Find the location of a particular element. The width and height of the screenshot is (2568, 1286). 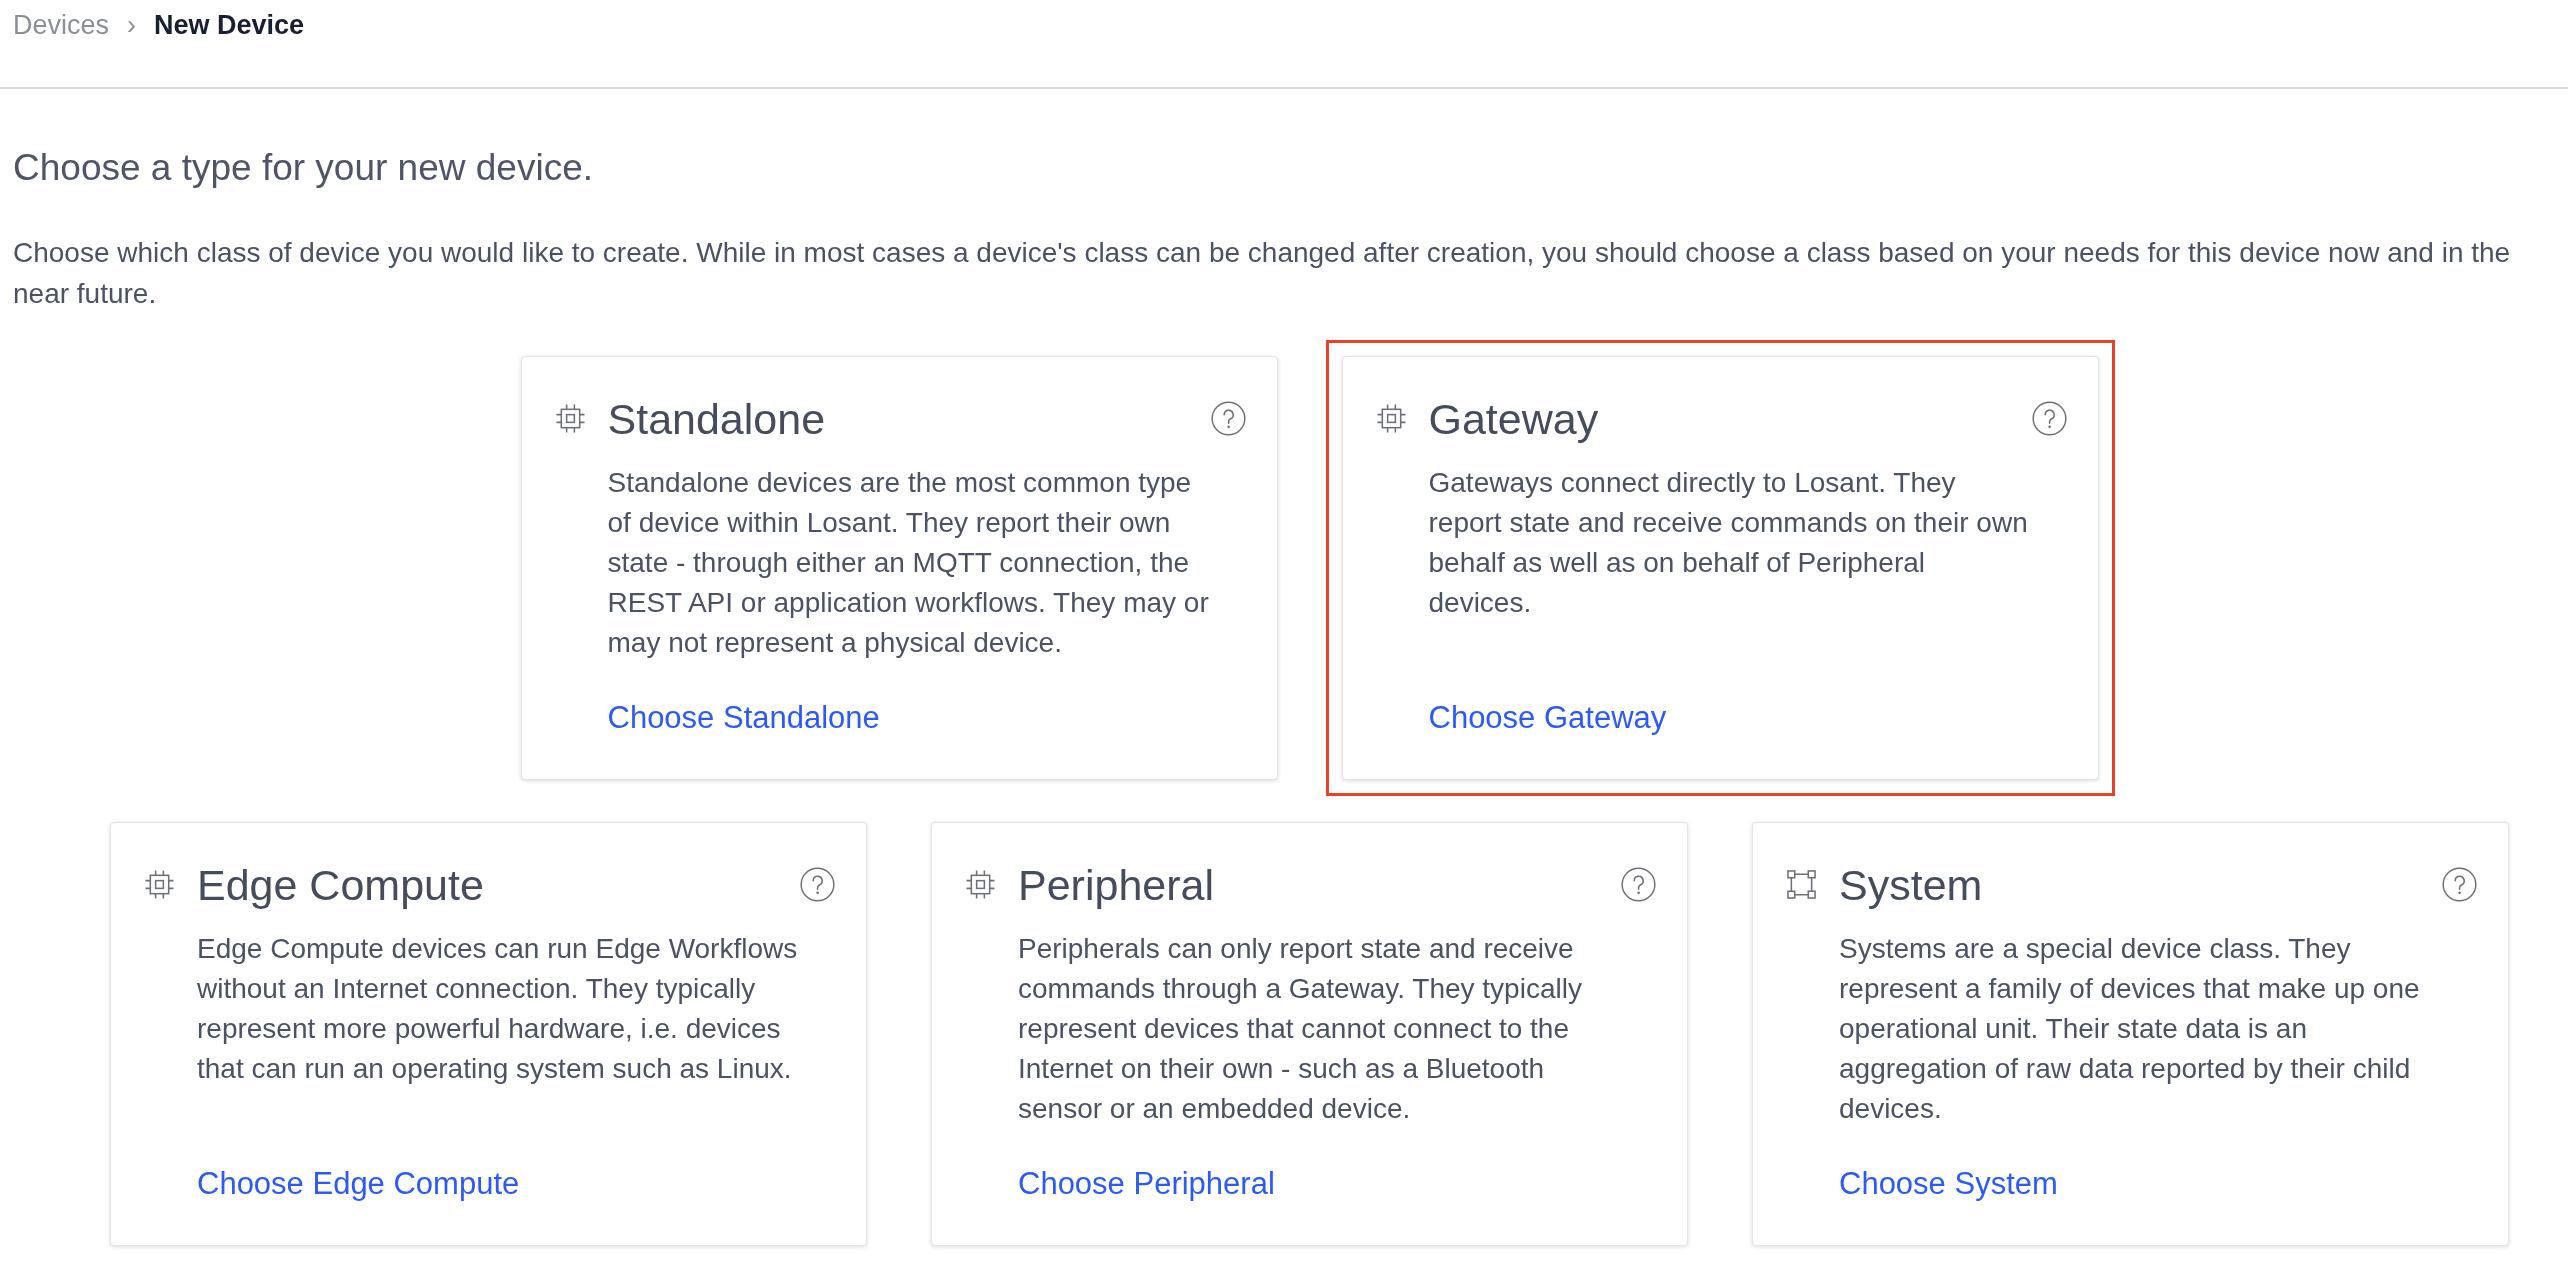

card-description: Standalone devices are the most common type of device within Losant. They report their own state - through either an MQTT connection, the REST API or application workflows. They may or may not represent a physical device. is located at coordinates (908, 563).